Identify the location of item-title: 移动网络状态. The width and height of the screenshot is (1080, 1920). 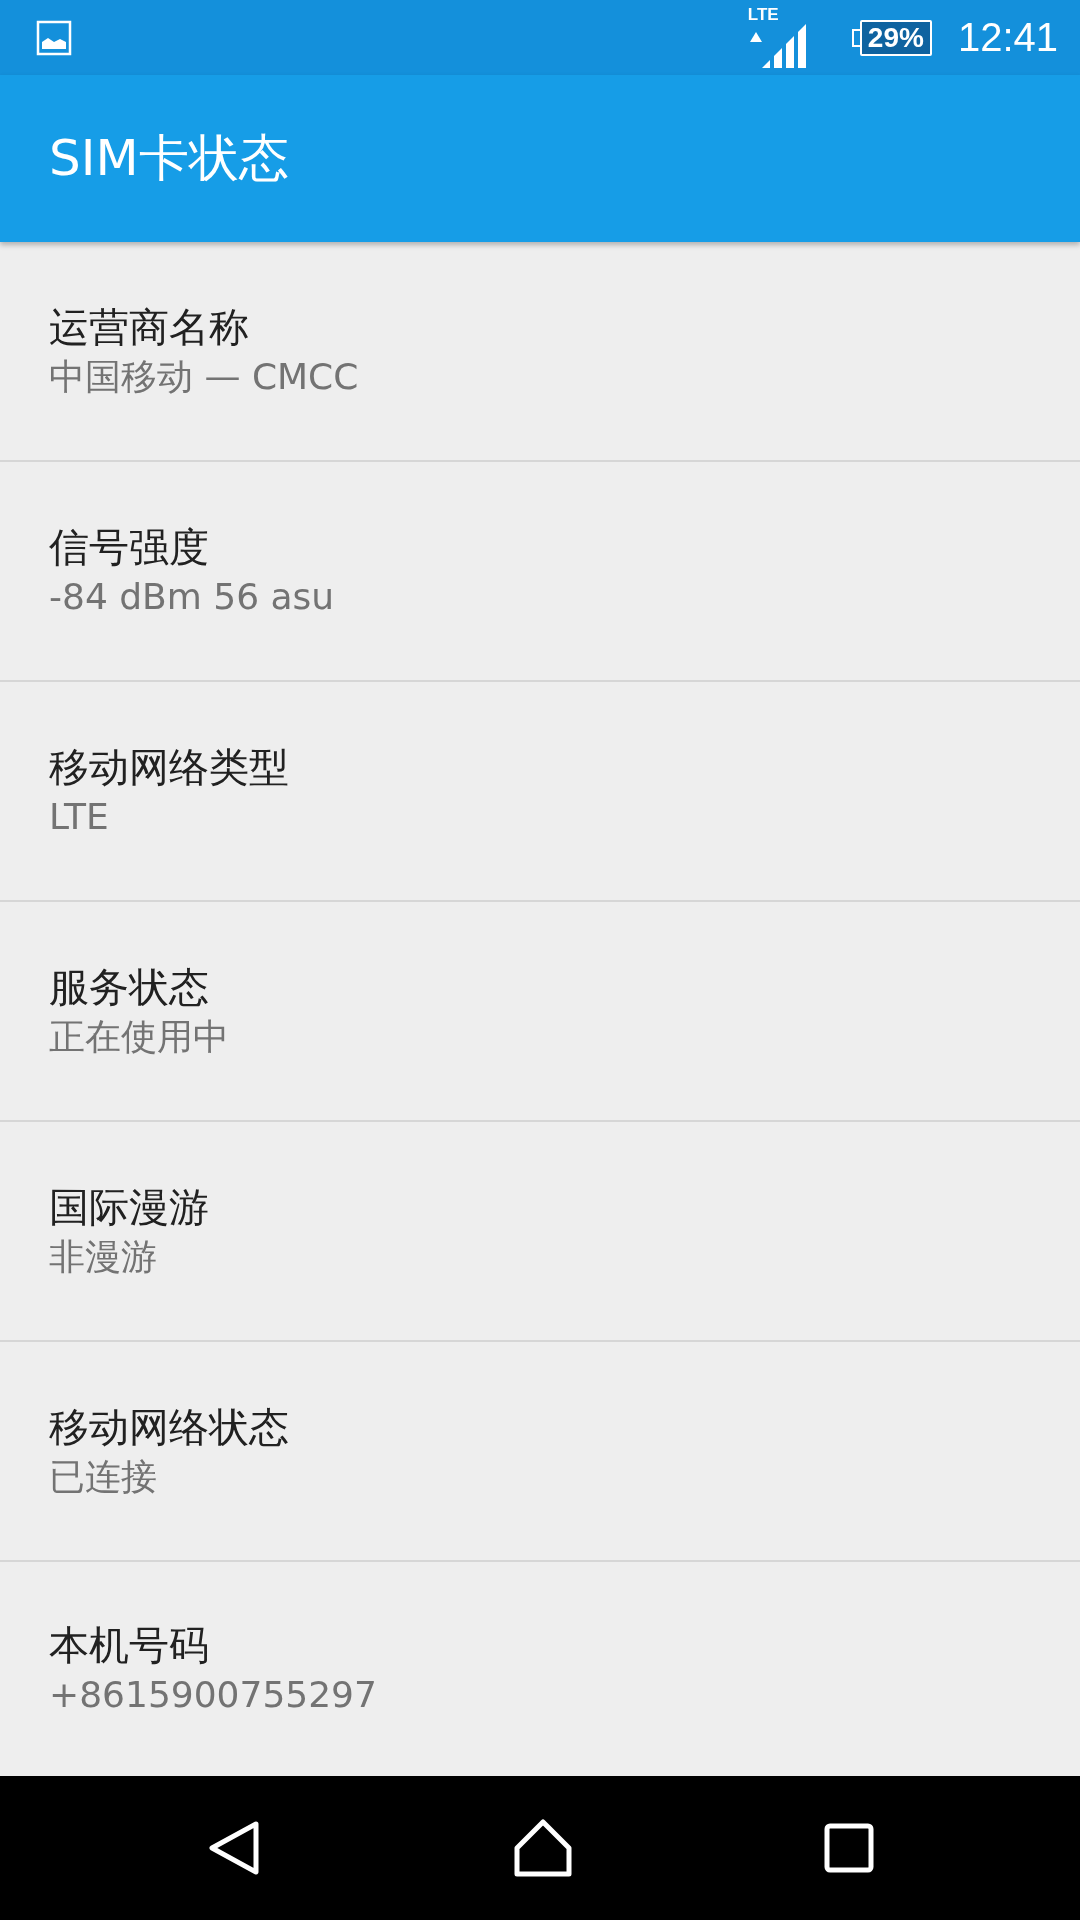
(169, 1427).